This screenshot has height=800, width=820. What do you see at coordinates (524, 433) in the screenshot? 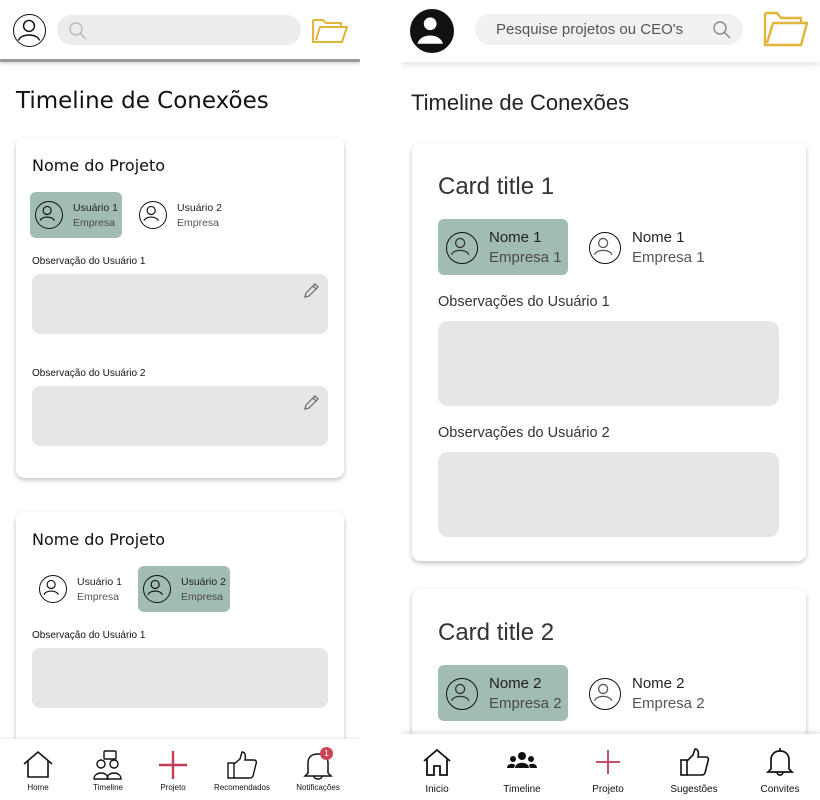
I see `observation-label: Observações do Usuário 2` at bounding box center [524, 433].